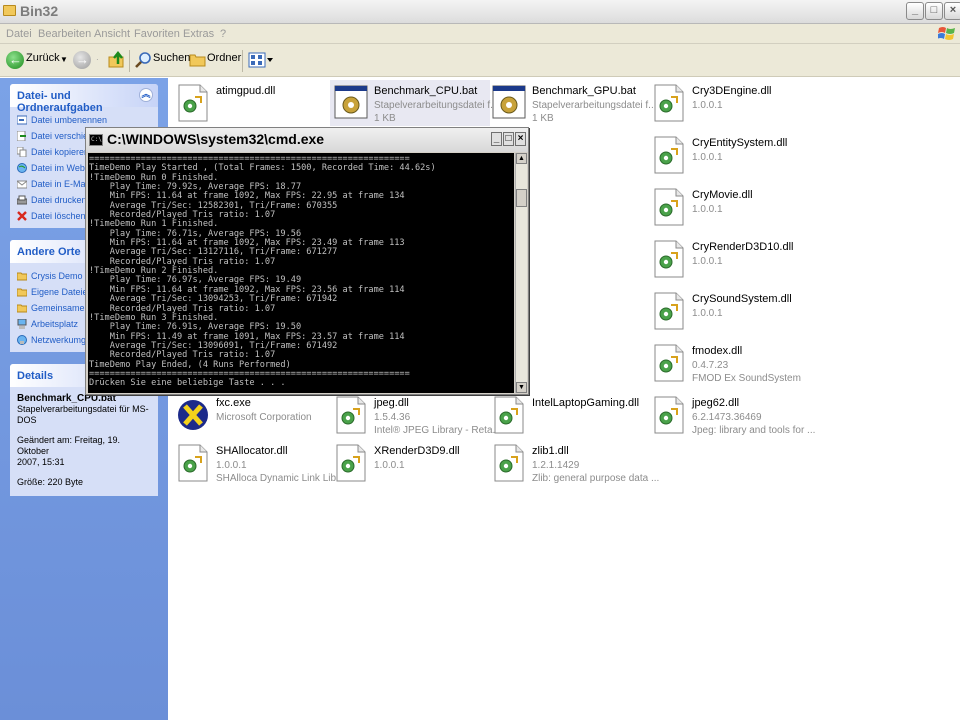 The width and height of the screenshot is (960, 720). I want to click on file-item: fmodex.dll 0.4.7.23 FMOD Ex SoundSystem, so click(728, 363).